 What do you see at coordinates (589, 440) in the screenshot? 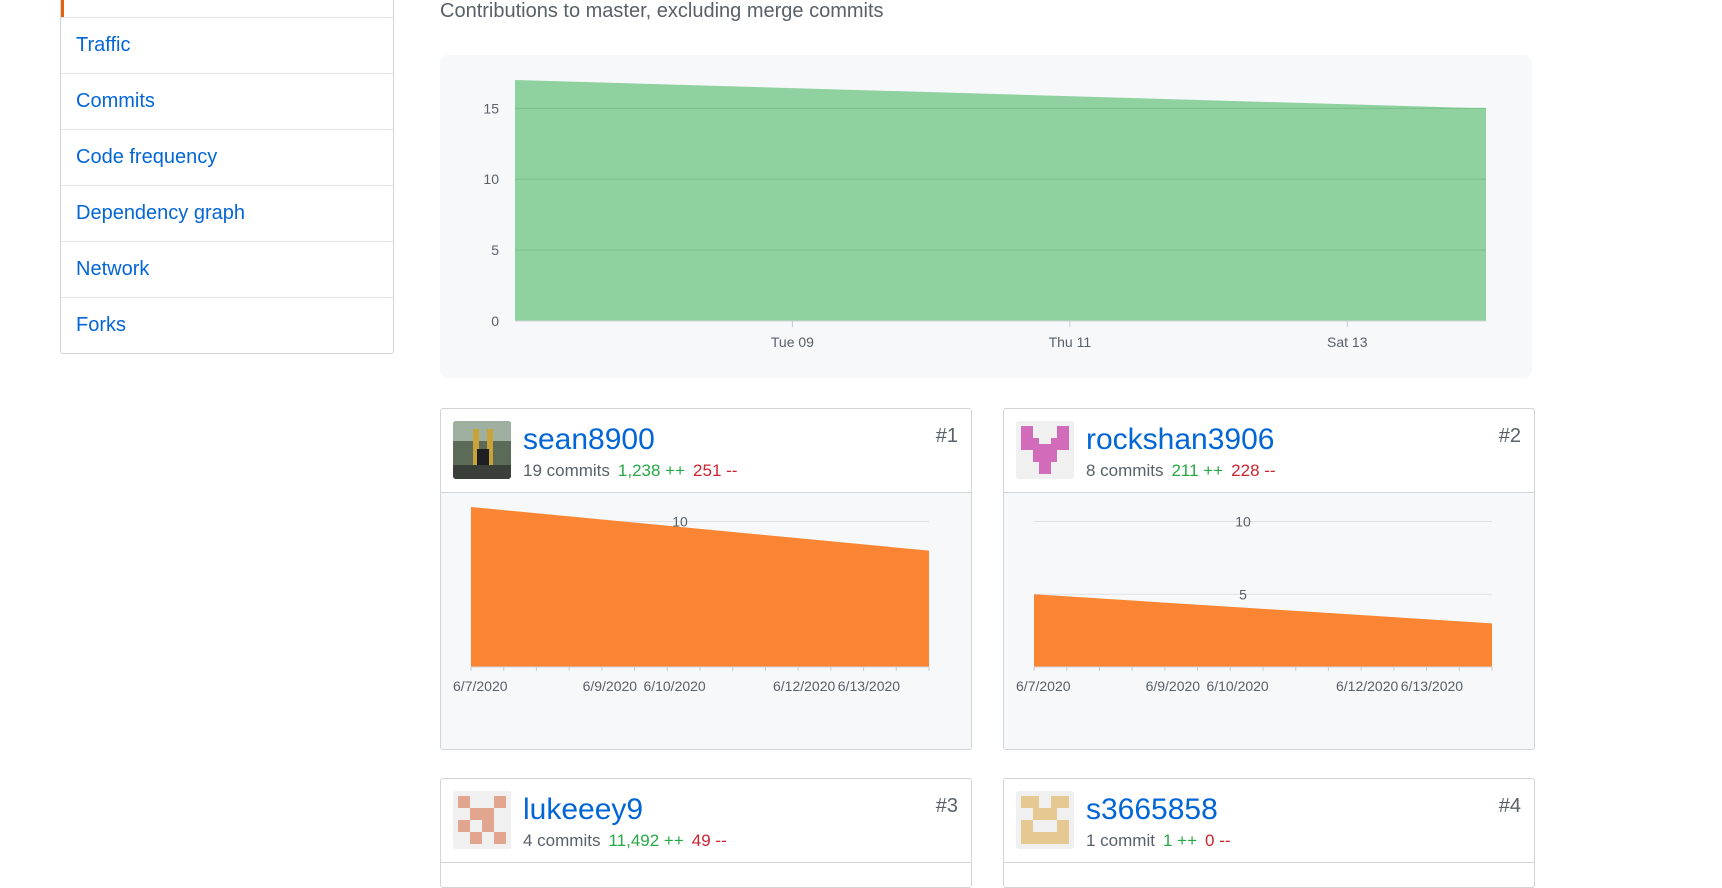
I see `contributor-username-link: sean8900` at bounding box center [589, 440].